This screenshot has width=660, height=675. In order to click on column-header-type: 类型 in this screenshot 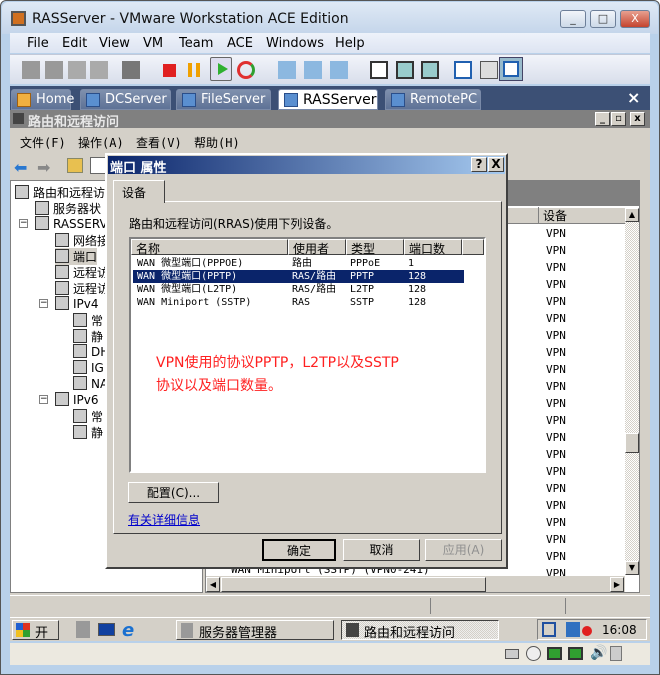, I will do `click(375, 247)`.